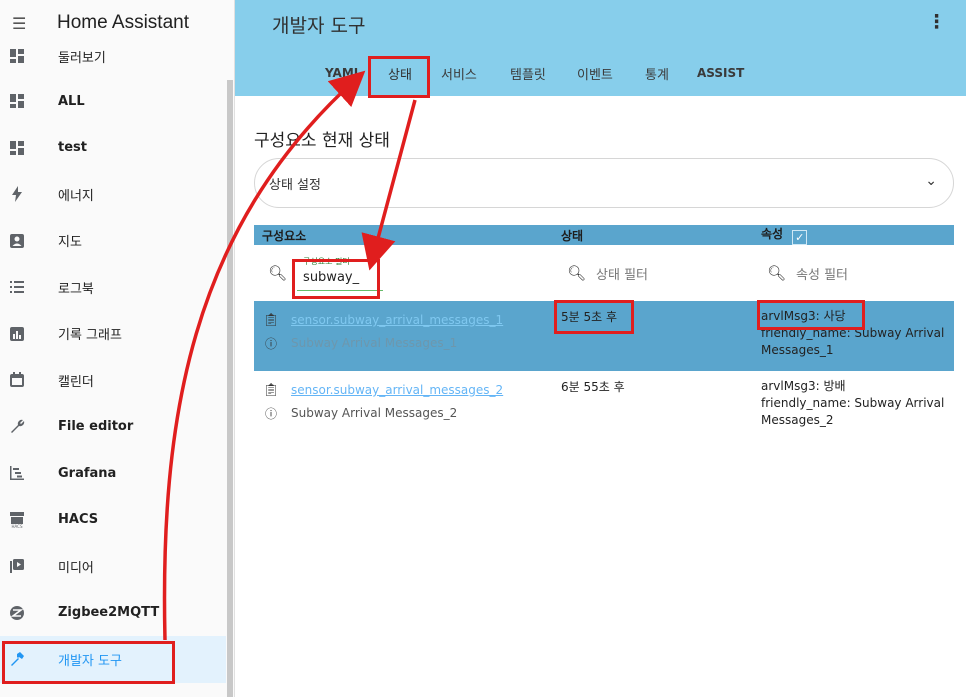 The image size is (966, 697). What do you see at coordinates (70, 243) in the screenshot?
I see `sidebar-item-label: 지도` at bounding box center [70, 243].